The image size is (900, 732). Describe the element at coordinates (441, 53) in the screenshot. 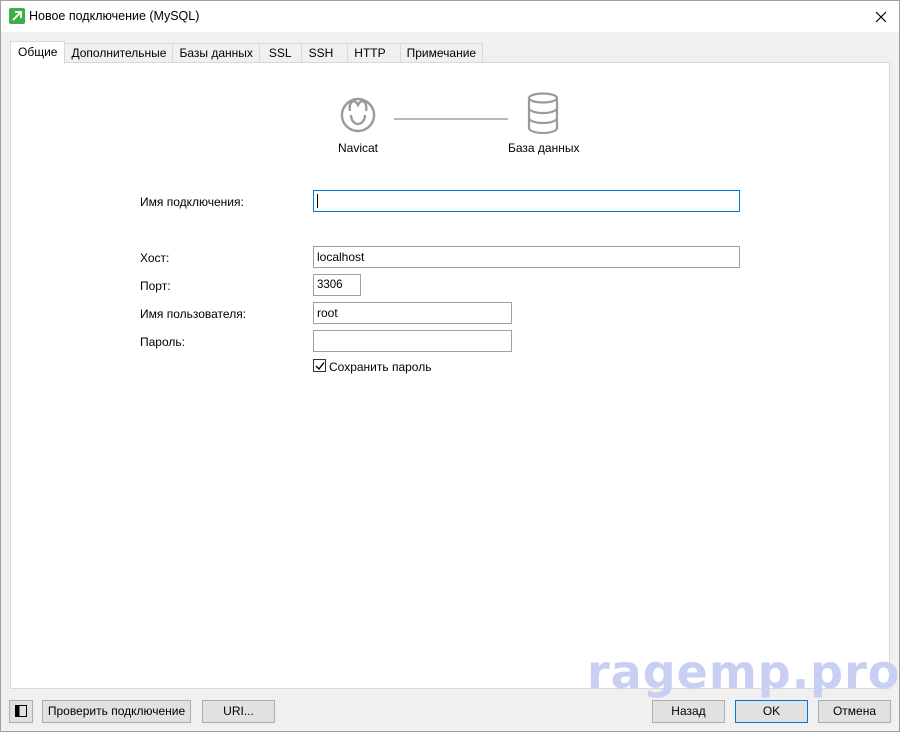

I see `tab-notes: Примечание` at that location.